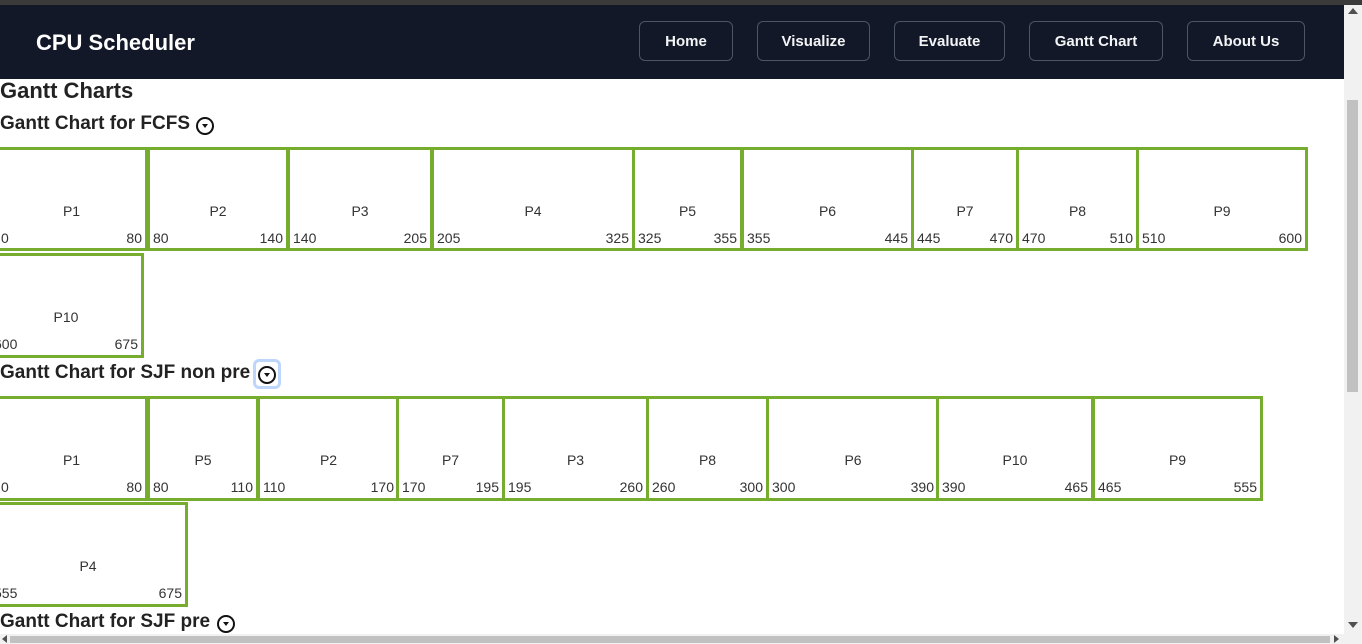  What do you see at coordinates (95, 123) in the screenshot?
I see `section-title-fcfs: Gantt Chart for FCFS` at bounding box center [95, 123].